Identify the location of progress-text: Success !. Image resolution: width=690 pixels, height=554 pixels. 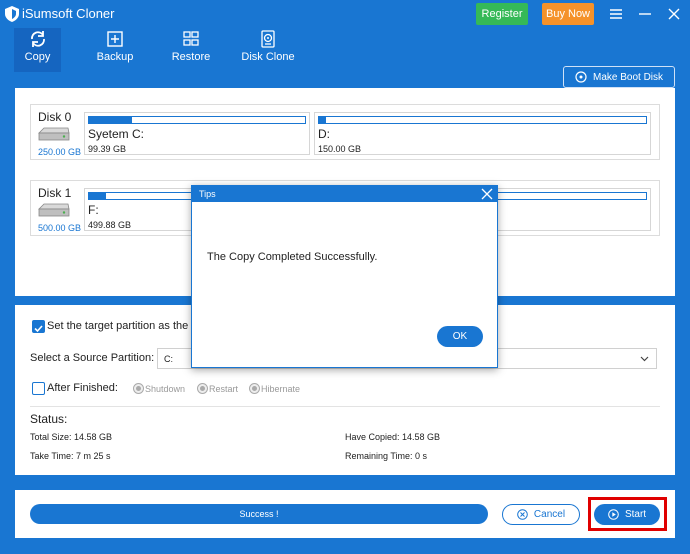
(259, 514).